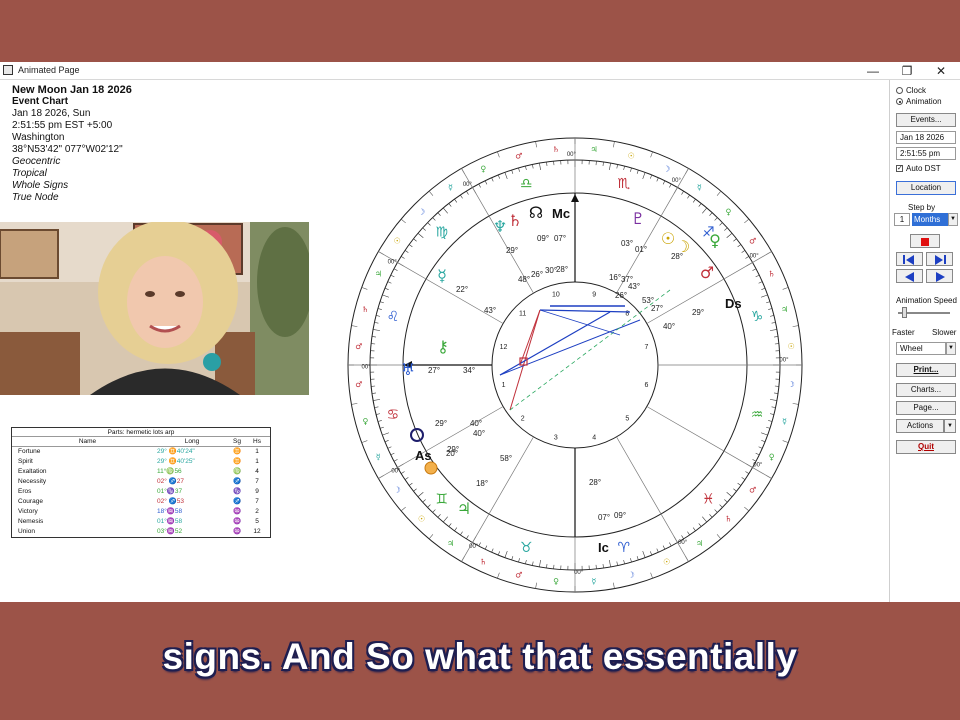 This screenshot has width=960, height=720. I want to click on minimize-button: —, so click(873, 71).